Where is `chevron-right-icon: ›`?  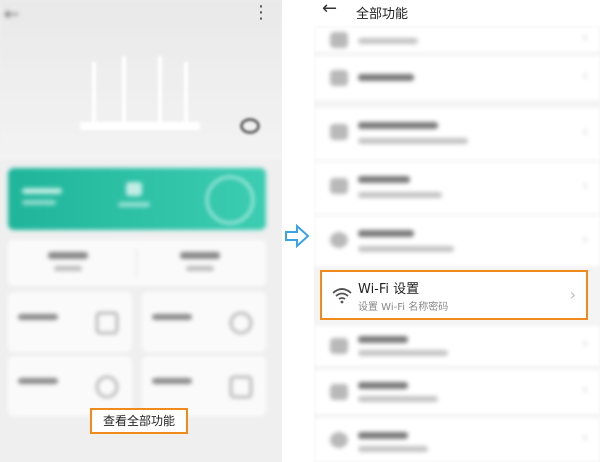 chevron-right-icon: › is located at coordinates (572, 294).